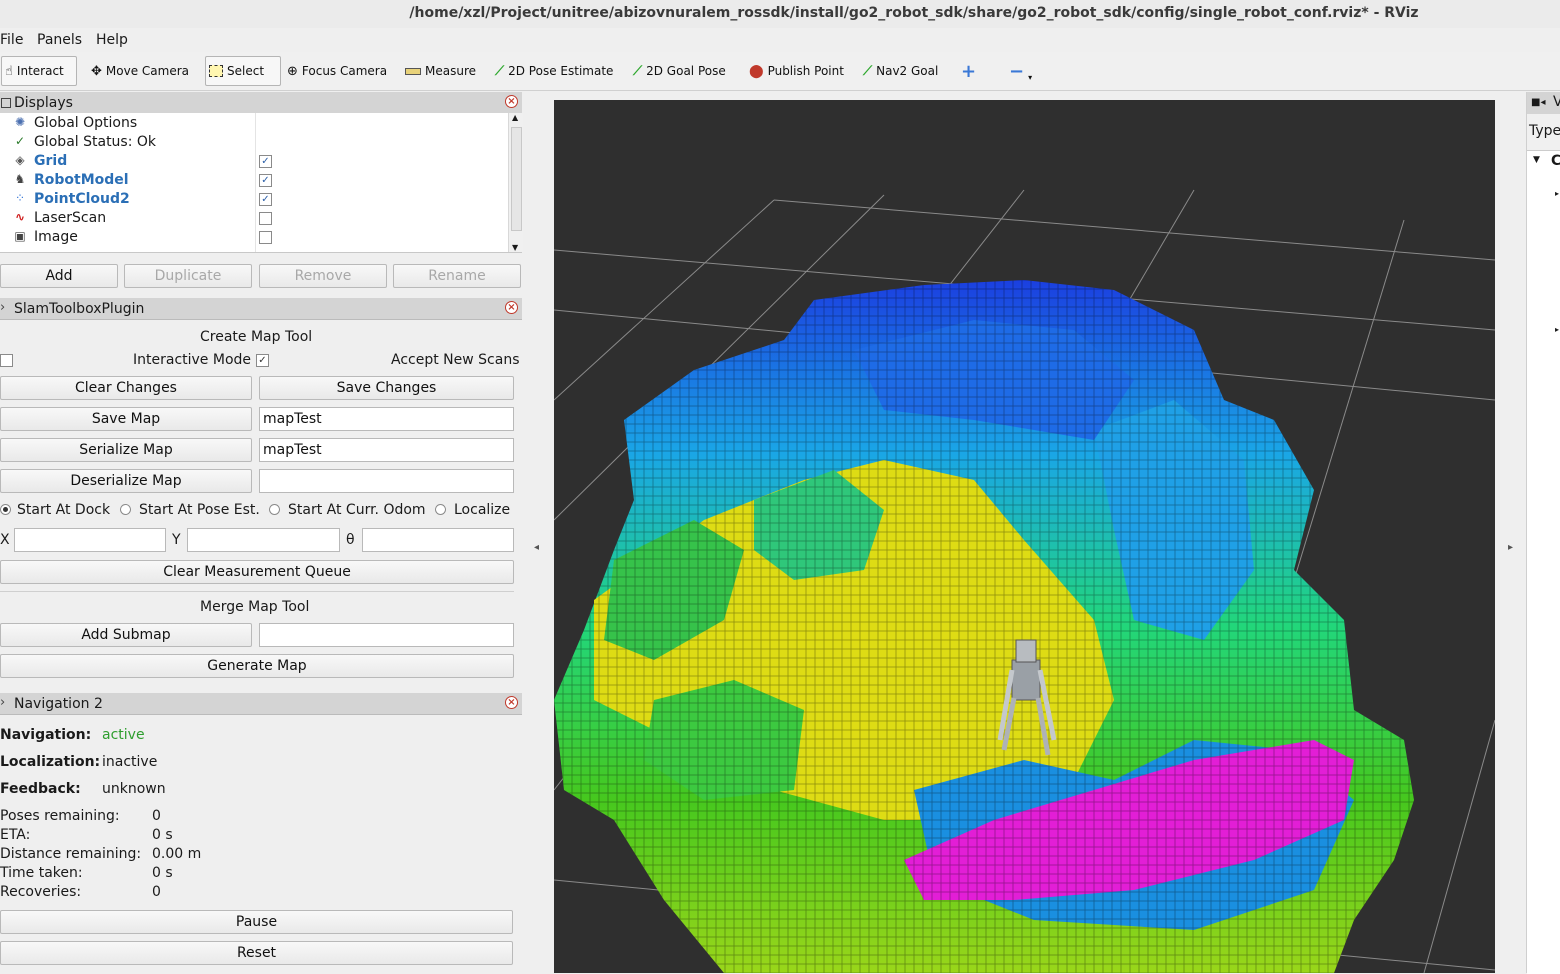 The height and width of the screenshot is (974, 1560). I want to click on add-submap-input, so click(386, 635).